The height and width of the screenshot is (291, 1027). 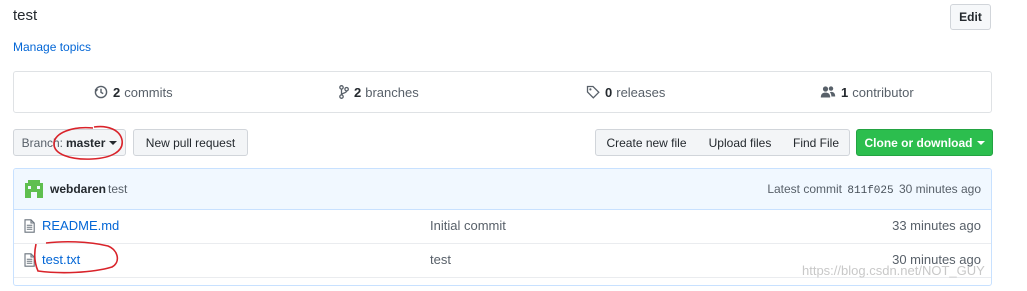 What do you see at coordinates (468, 225) in the screenshot?
I see `file-commit-message-link: Initial commit` at bounding box center [468, 225].